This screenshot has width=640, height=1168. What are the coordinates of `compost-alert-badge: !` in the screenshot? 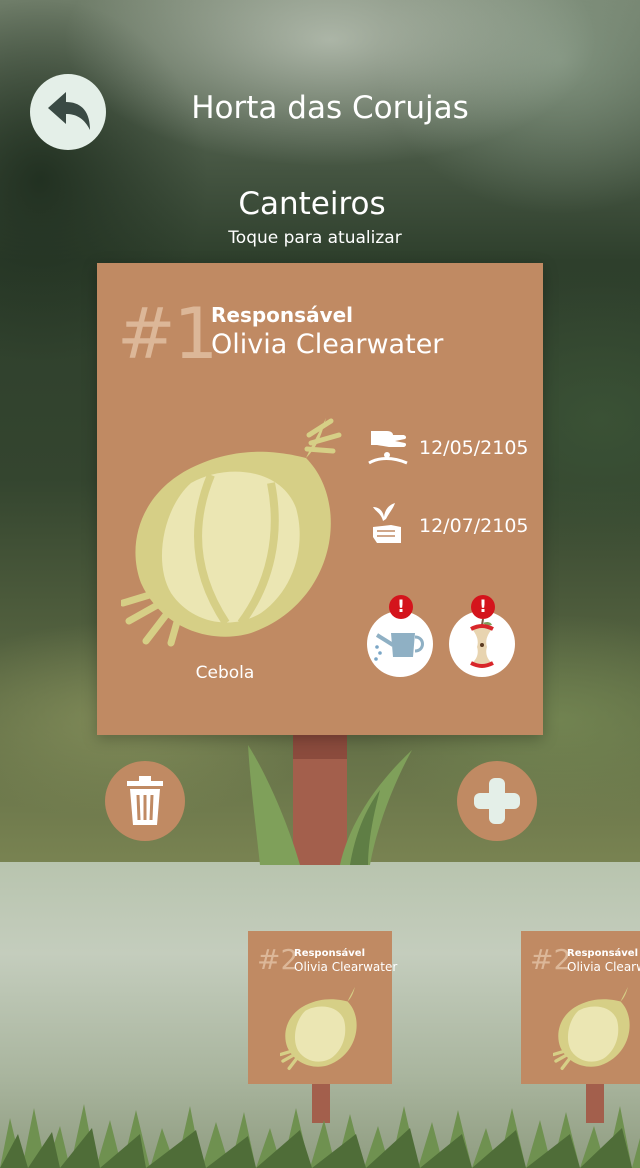 It's located at (483, 607).